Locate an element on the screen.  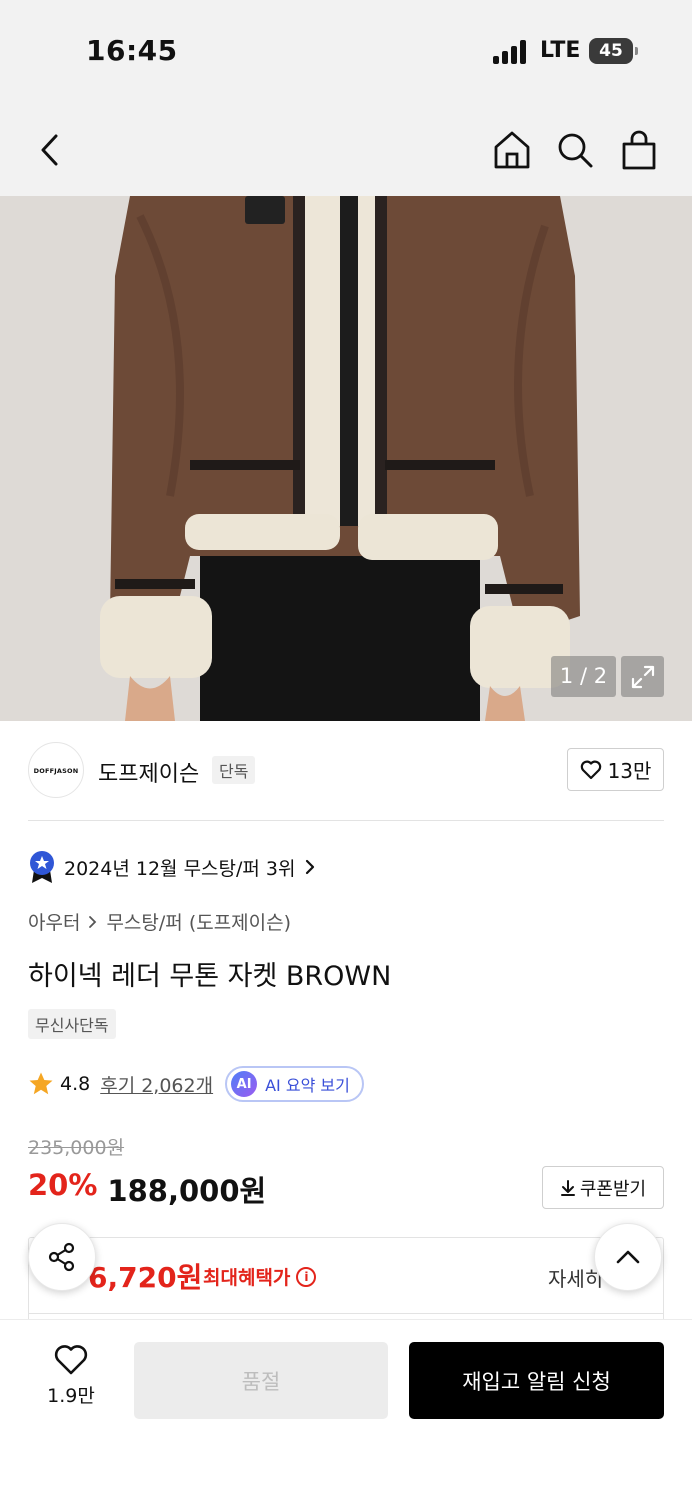
rating-row: 4.8 후기 2,062개 AI AI 요약 보기 is located at coordinates (196, 1084).